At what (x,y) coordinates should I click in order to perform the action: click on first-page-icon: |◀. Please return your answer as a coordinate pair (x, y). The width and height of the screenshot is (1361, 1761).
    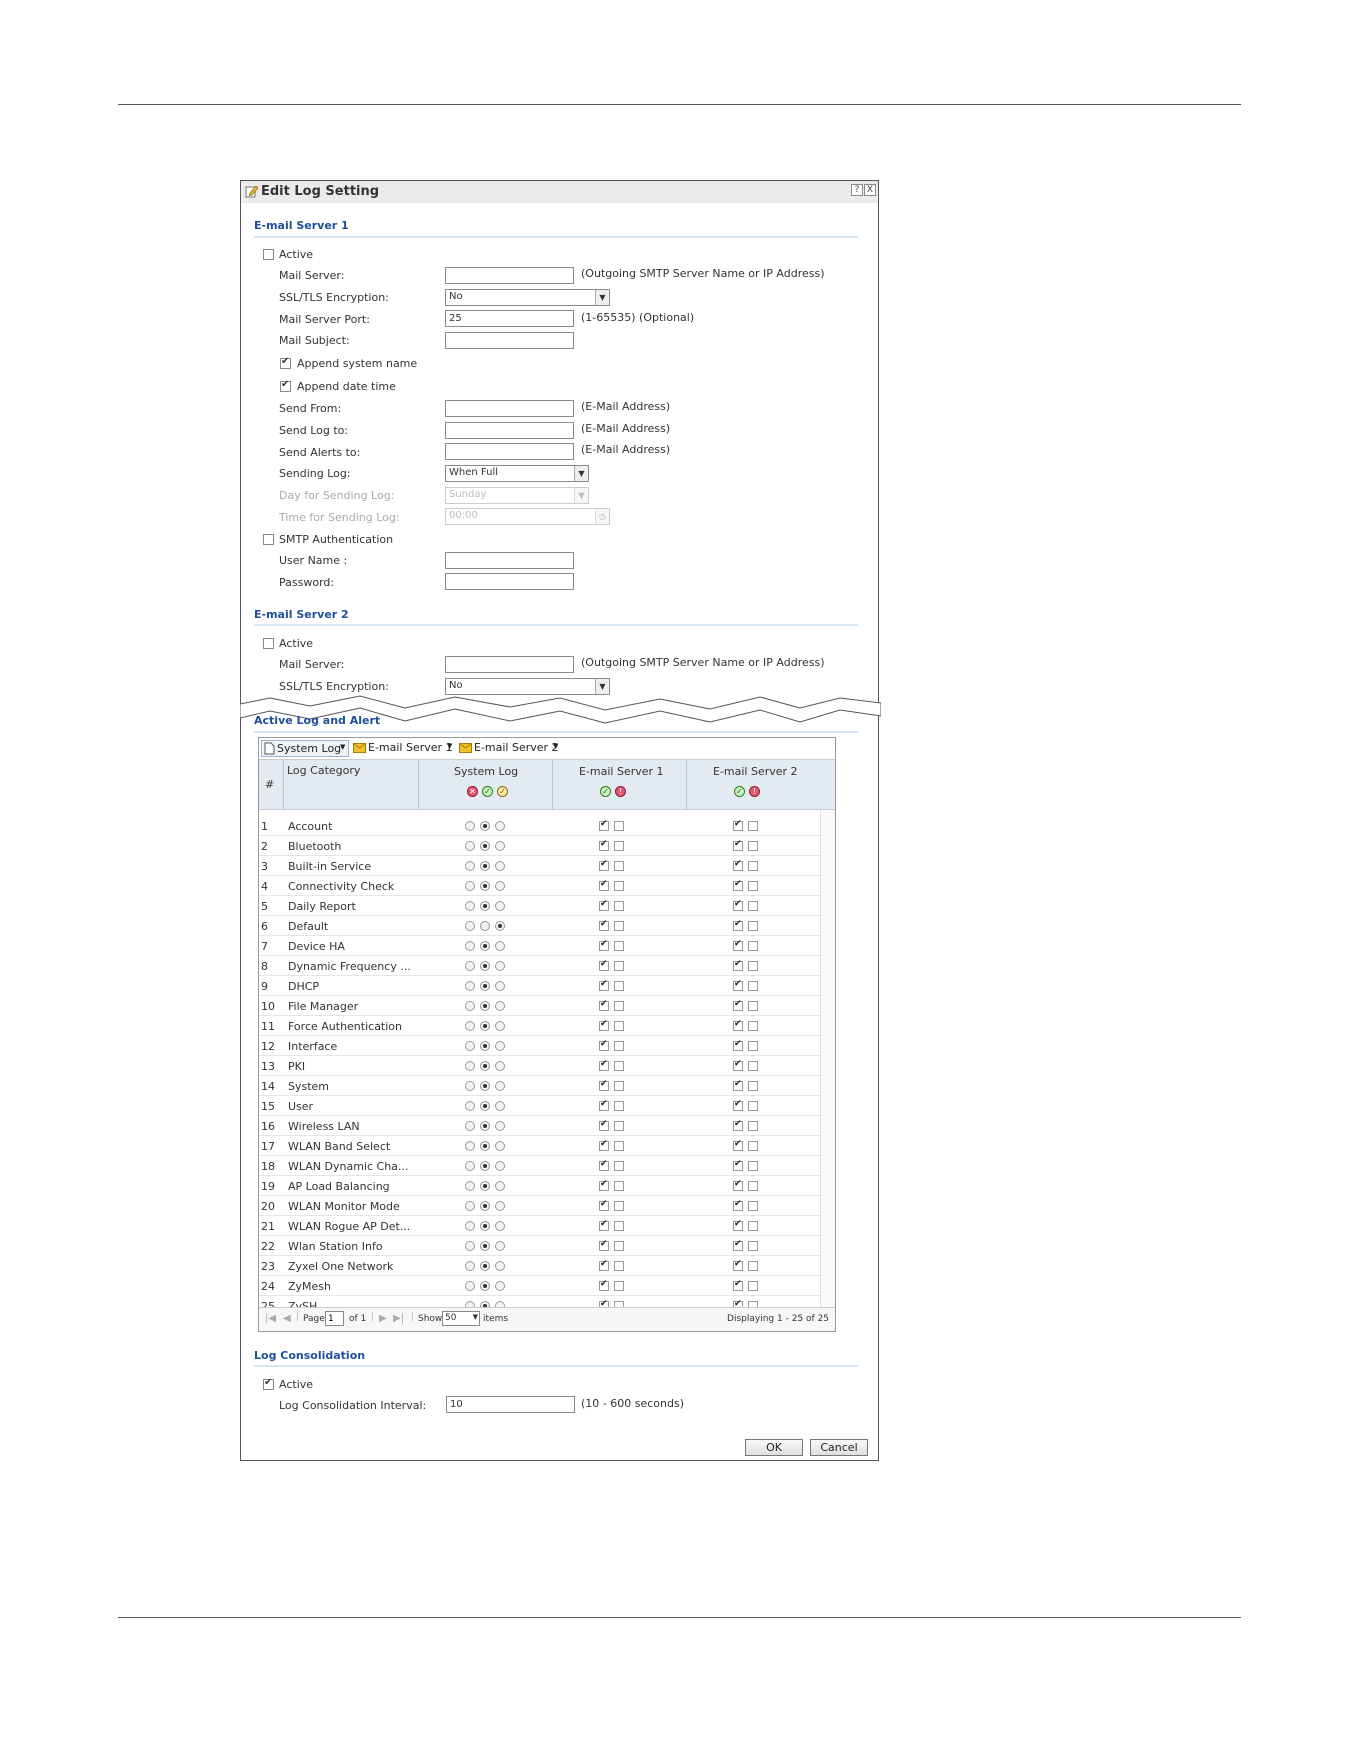
    Looking at the image, I should click on (270, 1318).